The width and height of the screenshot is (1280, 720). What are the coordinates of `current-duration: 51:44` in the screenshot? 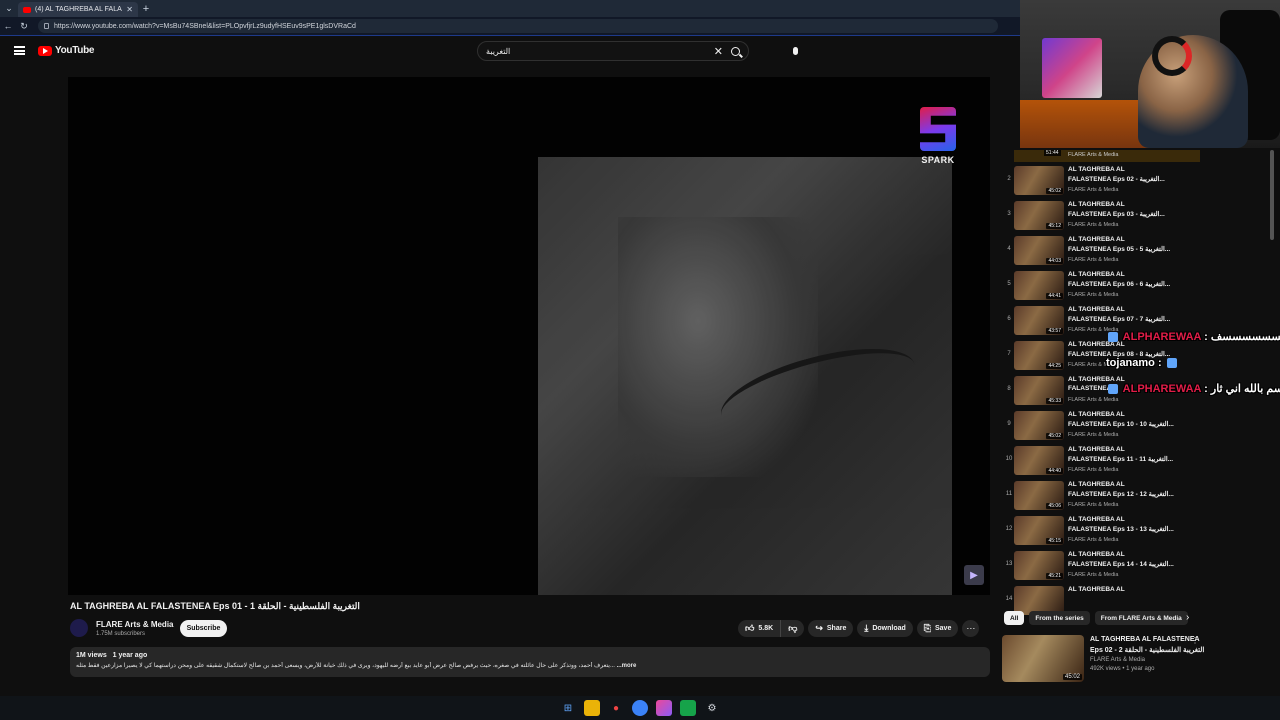 It's located at (1052, 153).